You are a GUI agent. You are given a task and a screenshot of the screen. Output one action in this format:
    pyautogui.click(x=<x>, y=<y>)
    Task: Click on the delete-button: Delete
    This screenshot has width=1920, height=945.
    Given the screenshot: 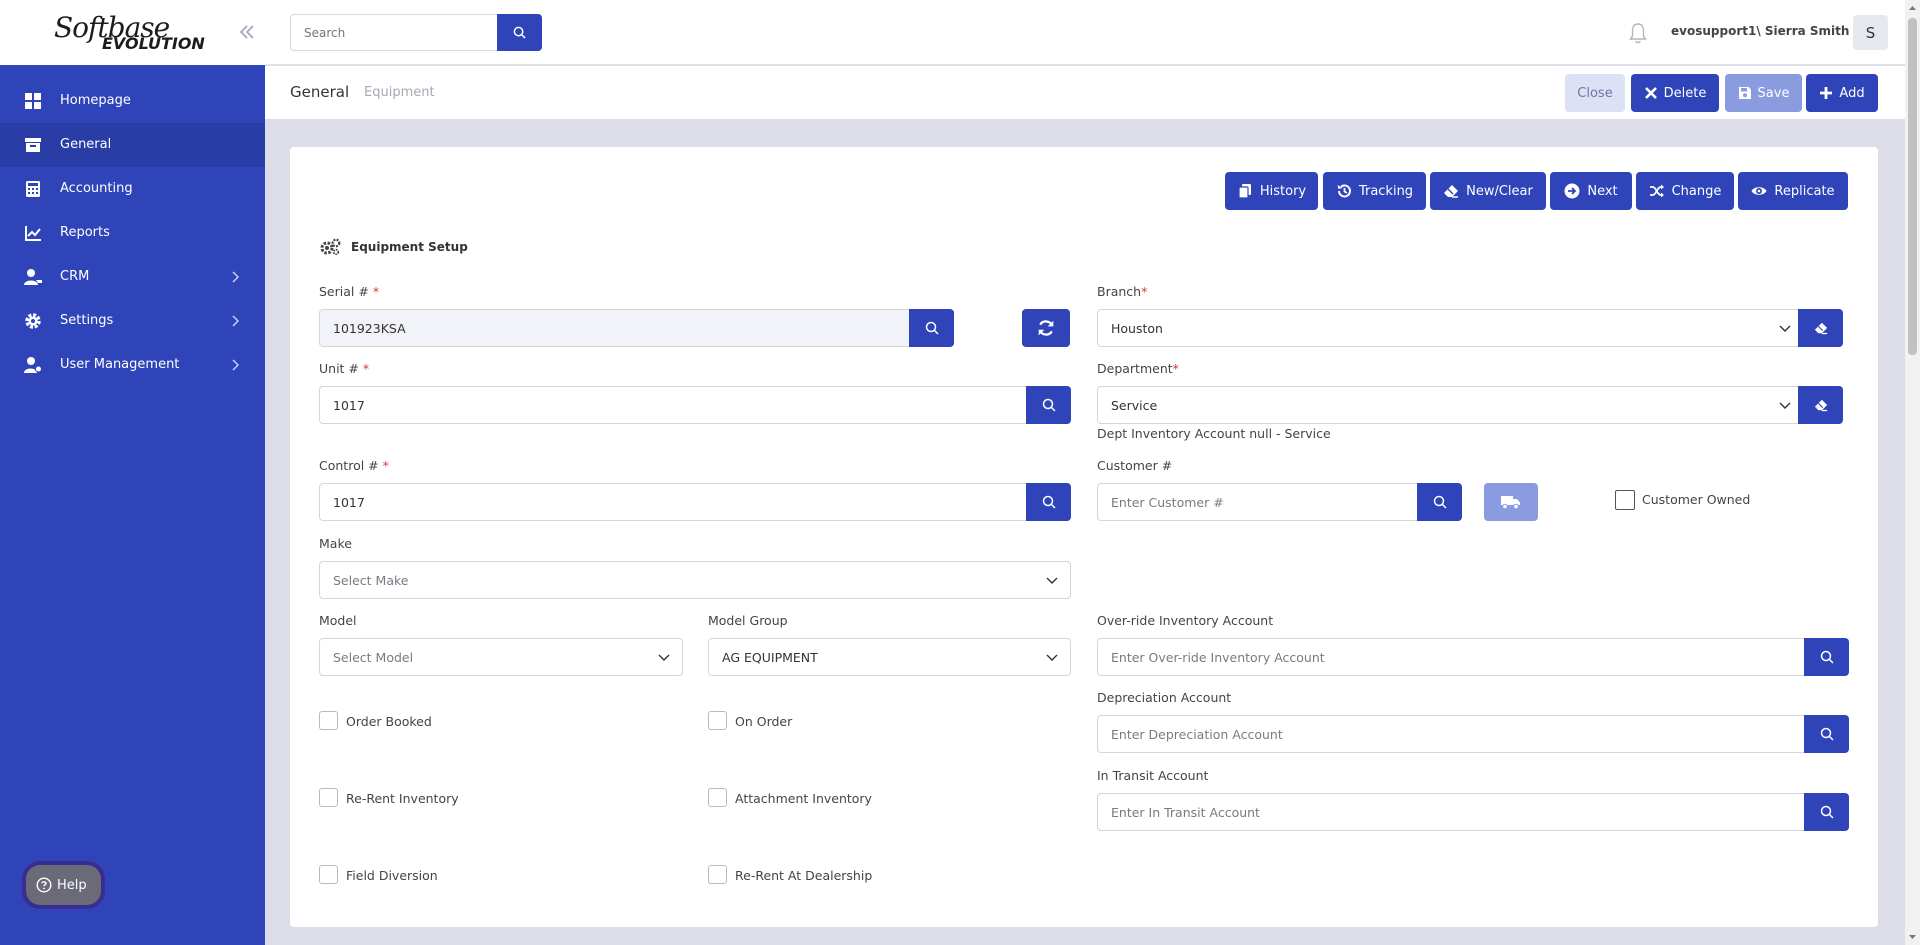 What is the action you would take?
    pyautogui.click(x=1675, y=93)
    